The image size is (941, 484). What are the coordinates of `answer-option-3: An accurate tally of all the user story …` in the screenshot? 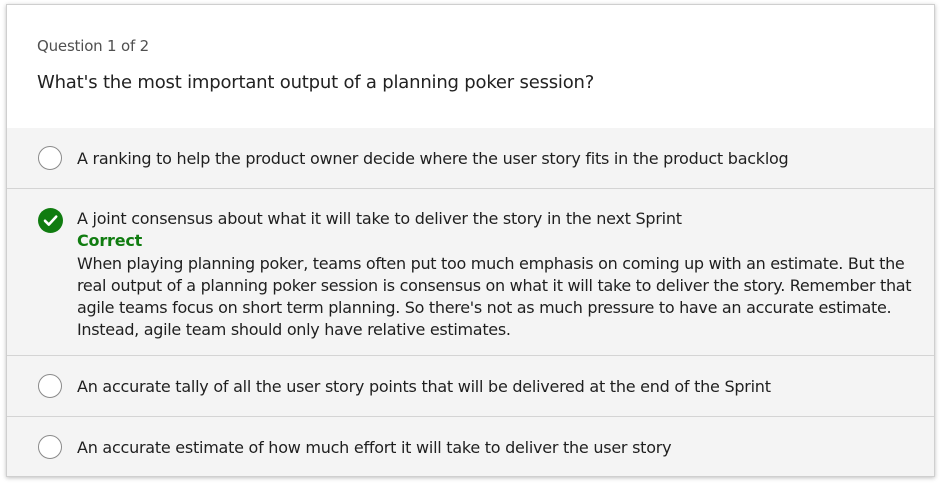 It's located at (470, 386).